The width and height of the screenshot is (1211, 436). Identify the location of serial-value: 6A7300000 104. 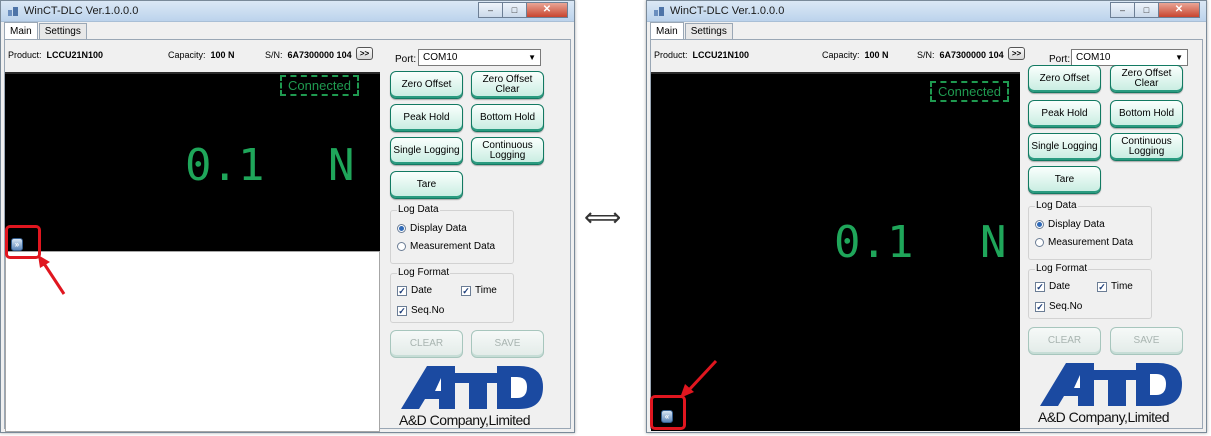
(319, 55).